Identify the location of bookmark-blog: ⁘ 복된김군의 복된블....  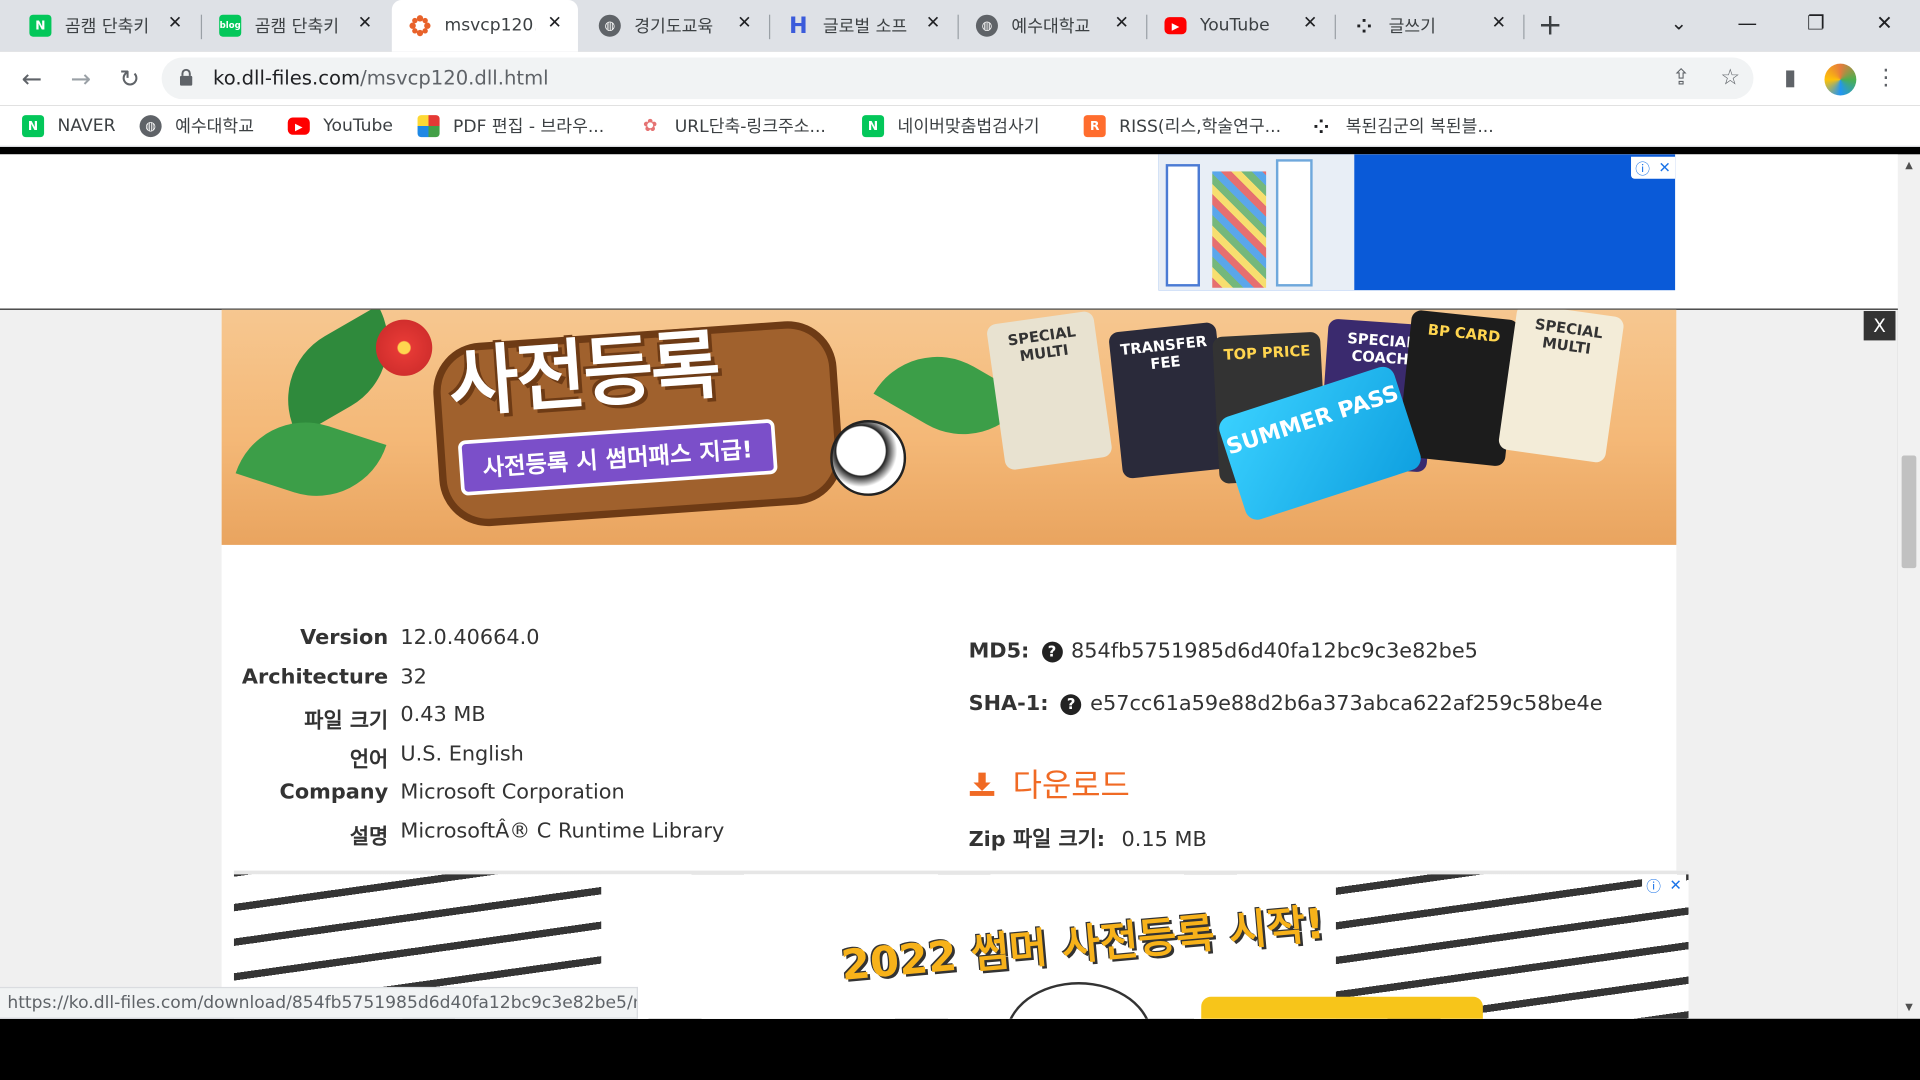
(1402, 126).